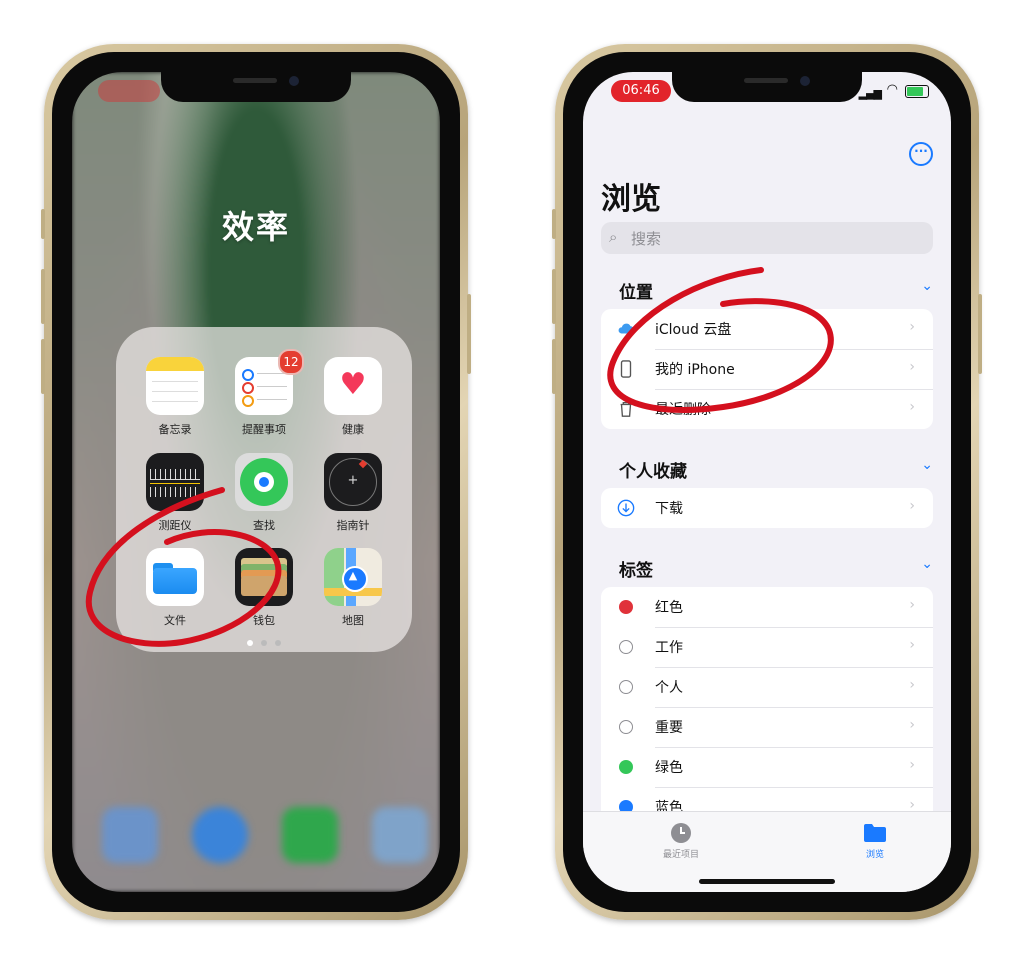 Image resolution: width=1024 pixels, height=964 pixels. Describe the element at coordinates (626, 328) in the screenshot. I see `icloud-icon` at that location.